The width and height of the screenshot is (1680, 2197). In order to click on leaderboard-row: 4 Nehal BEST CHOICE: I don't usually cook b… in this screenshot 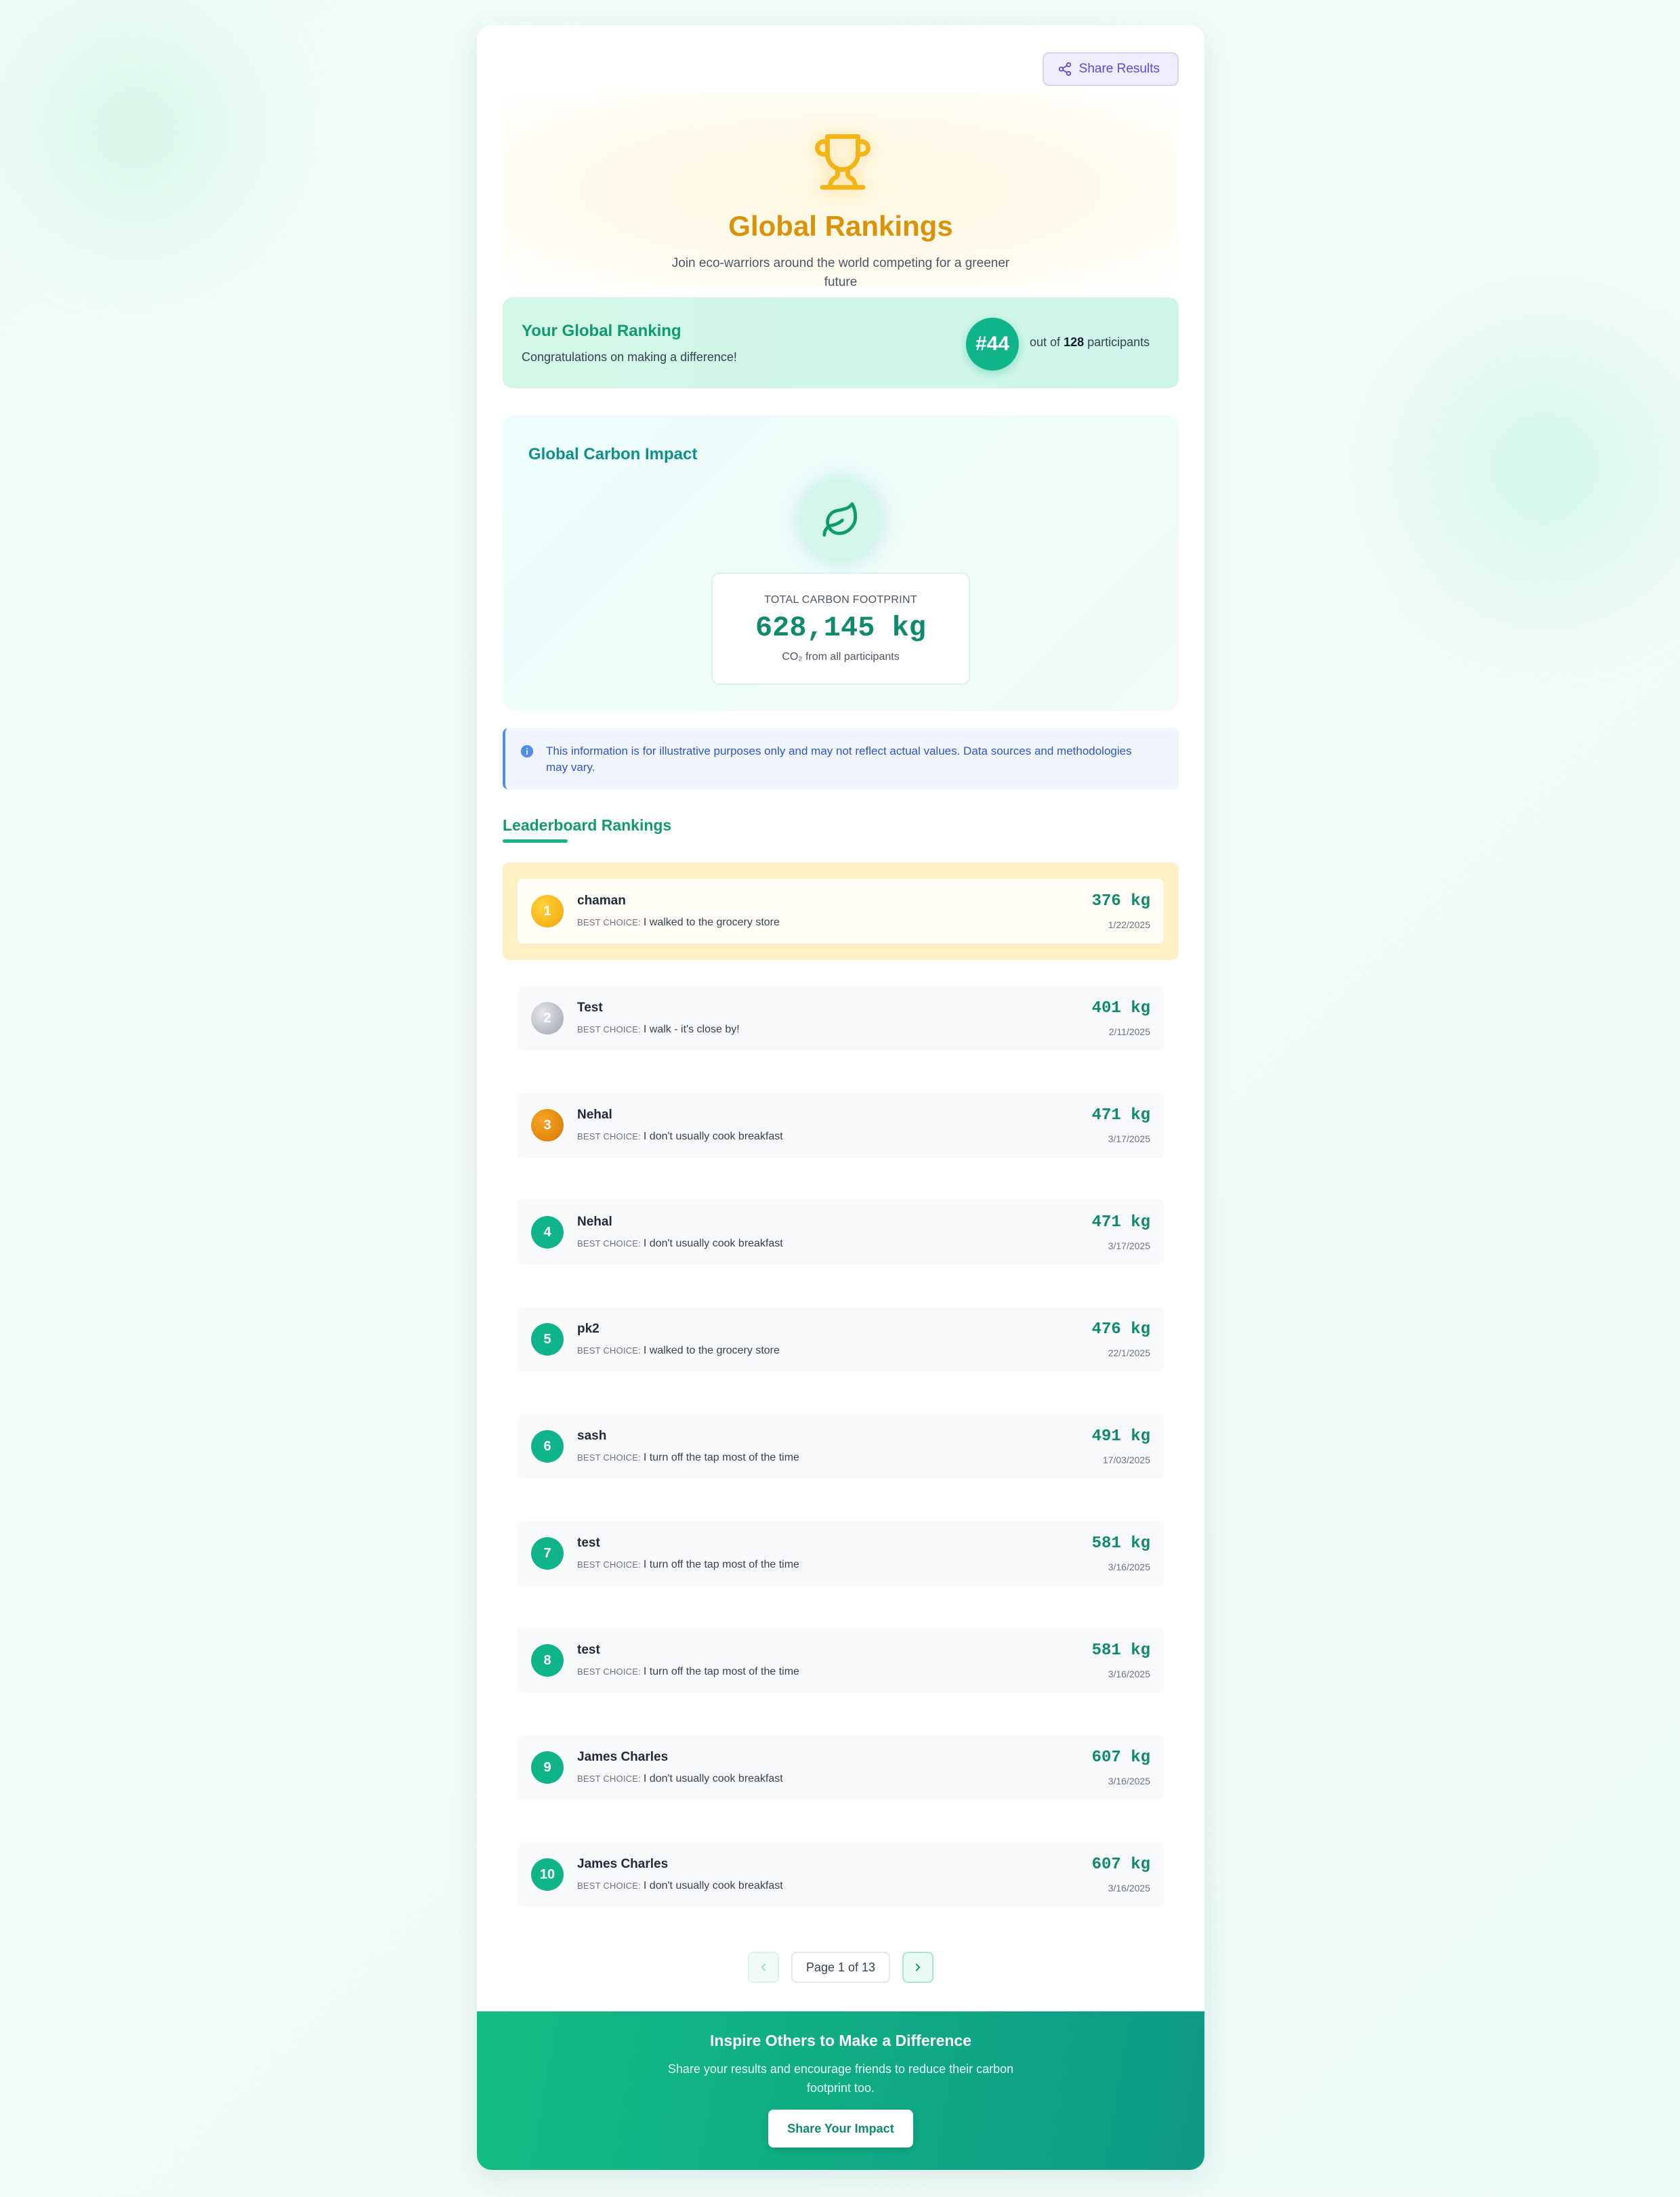, I will do `click(841, 1232)`.